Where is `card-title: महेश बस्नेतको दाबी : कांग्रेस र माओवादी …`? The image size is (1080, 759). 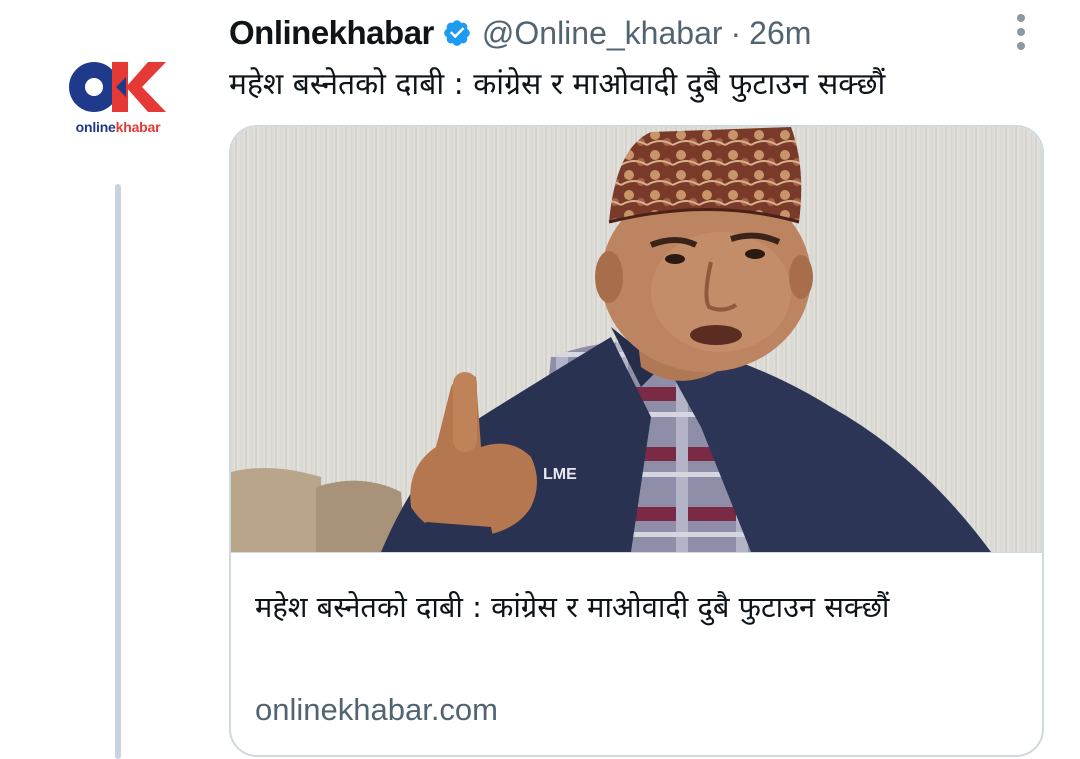 card-title: महेश बस्नेतको दाबी : कांग्रेस र माओवादी … is located at coordinates (635, 607).